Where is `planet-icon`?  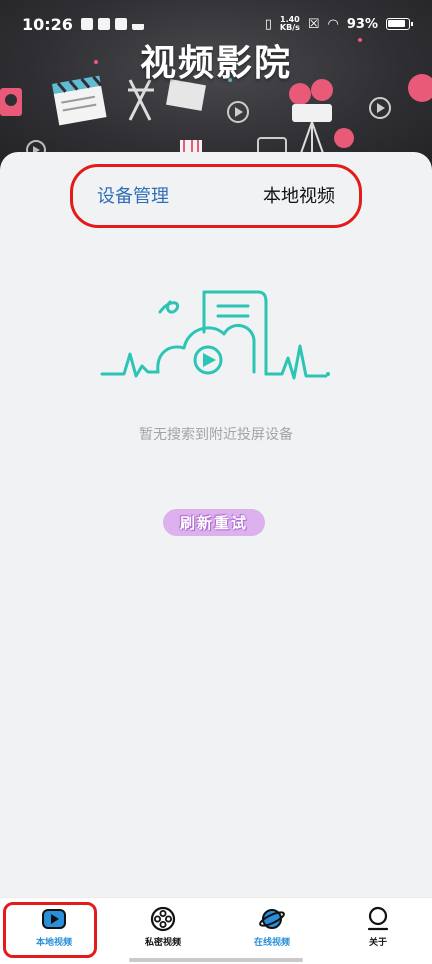 planet-icon is located at coordinates (272, 919).